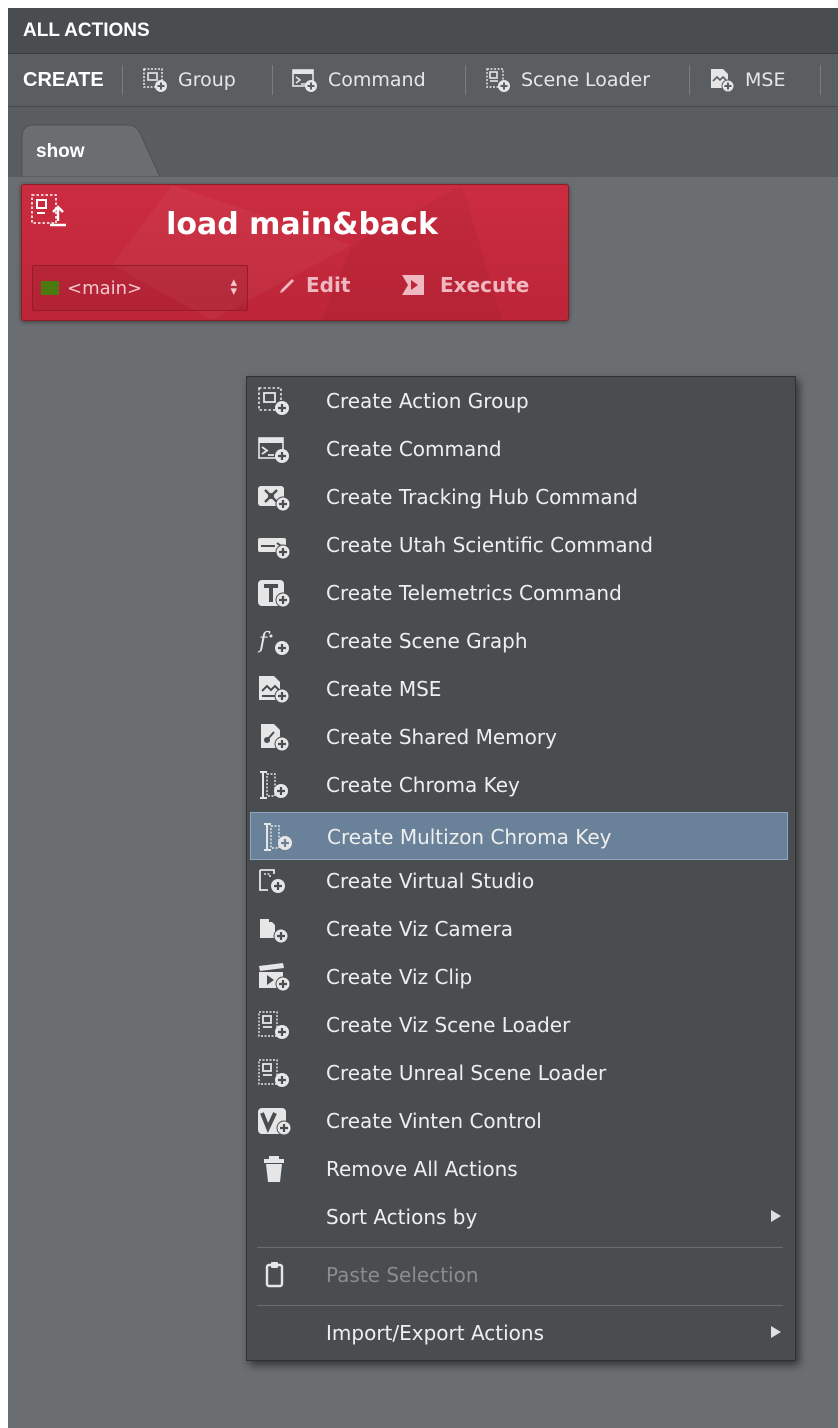 Image resolution: width=838 pixels, height=1428 pixels. I want to click on trash-icon, so click(274, 1169).